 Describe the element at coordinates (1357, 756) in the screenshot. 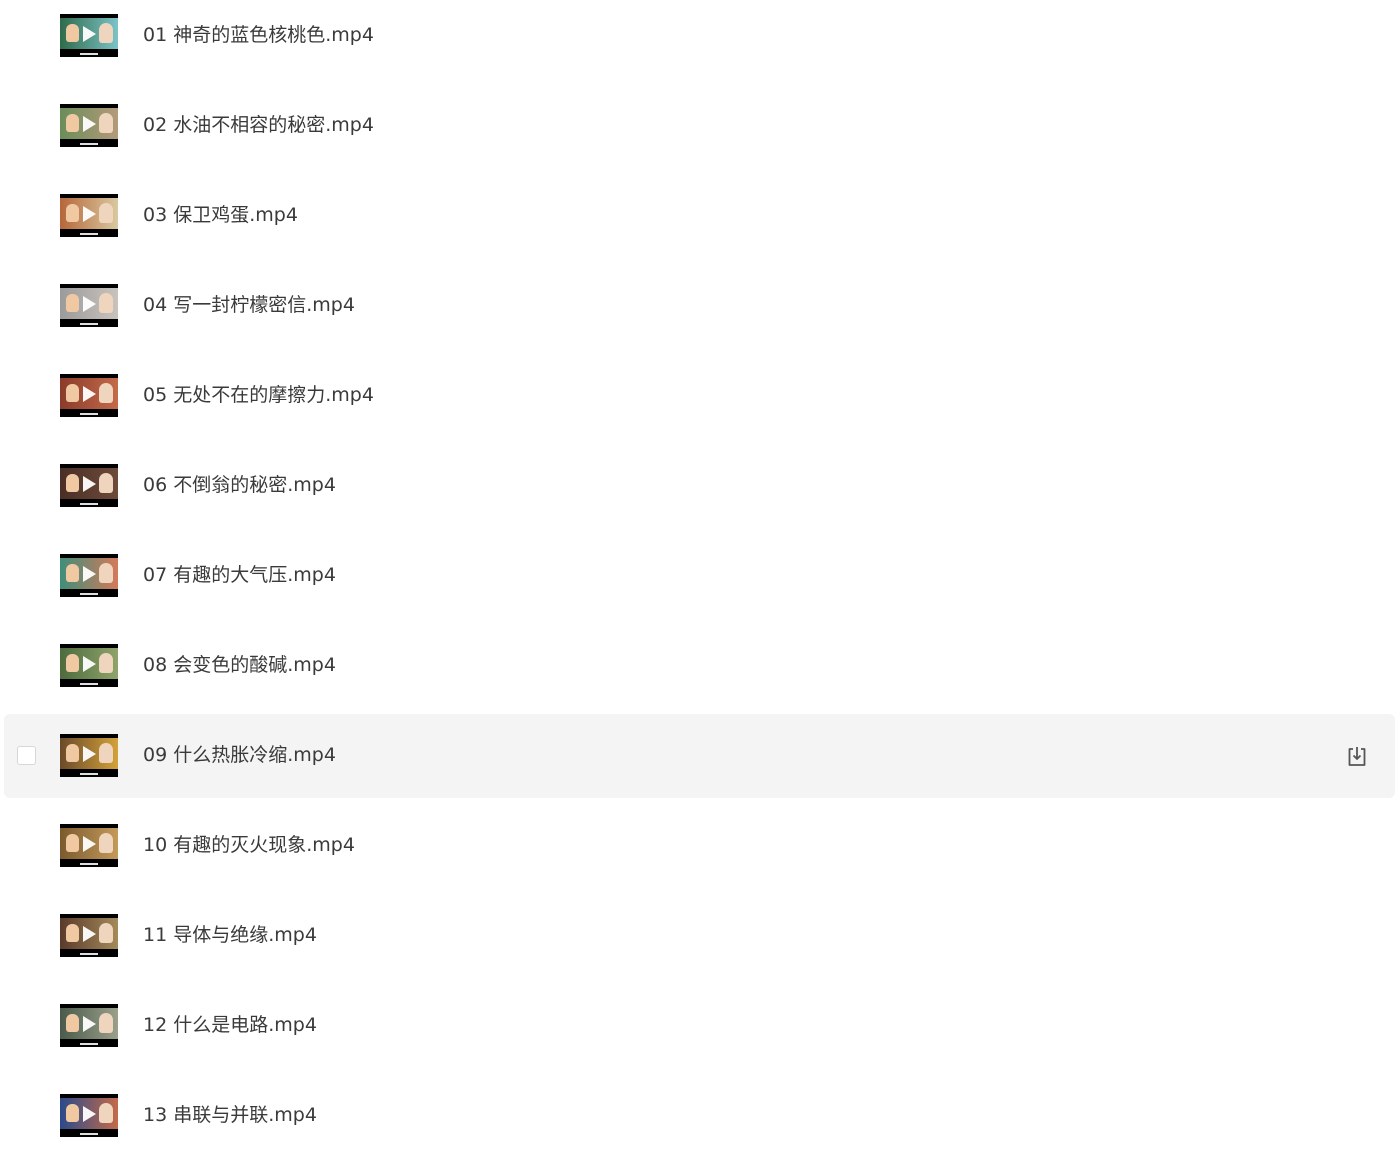

I see `download-icon` at that location.